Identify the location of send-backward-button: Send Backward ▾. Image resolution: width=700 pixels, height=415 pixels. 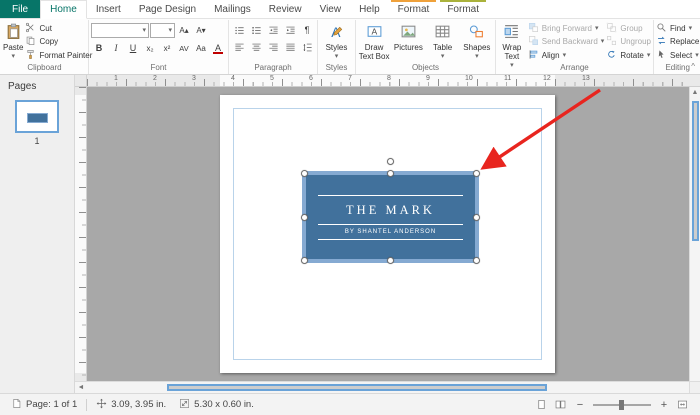
(566, 42).